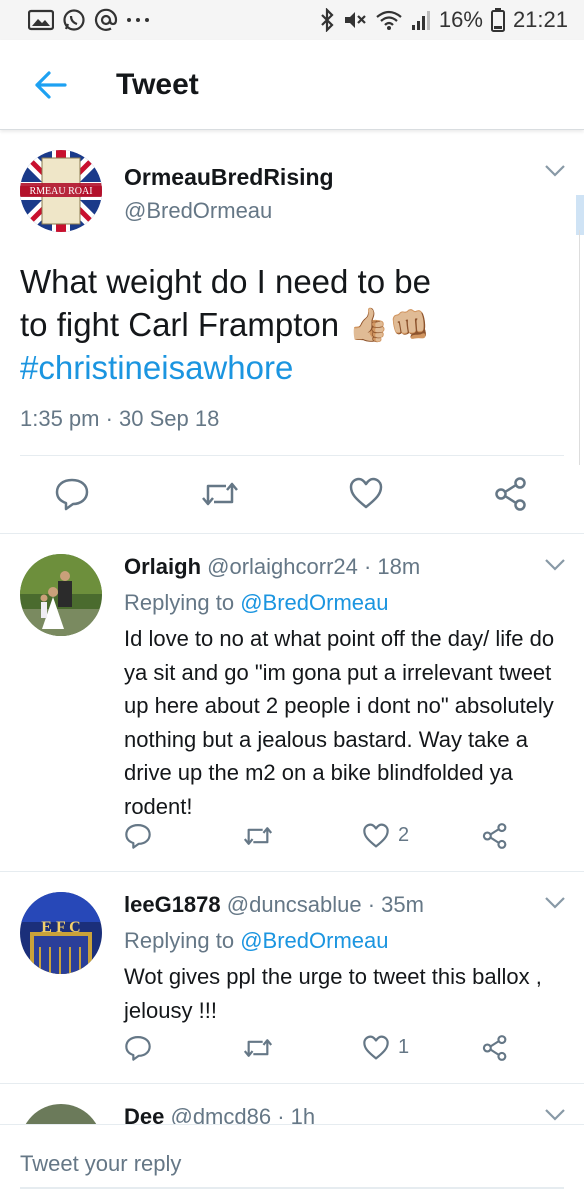 This screenshot has width=584, height=1200. Describe the element at coordinates (292, 20) in the screenshot. I see `status-bar: 16% 21:21` at that location.